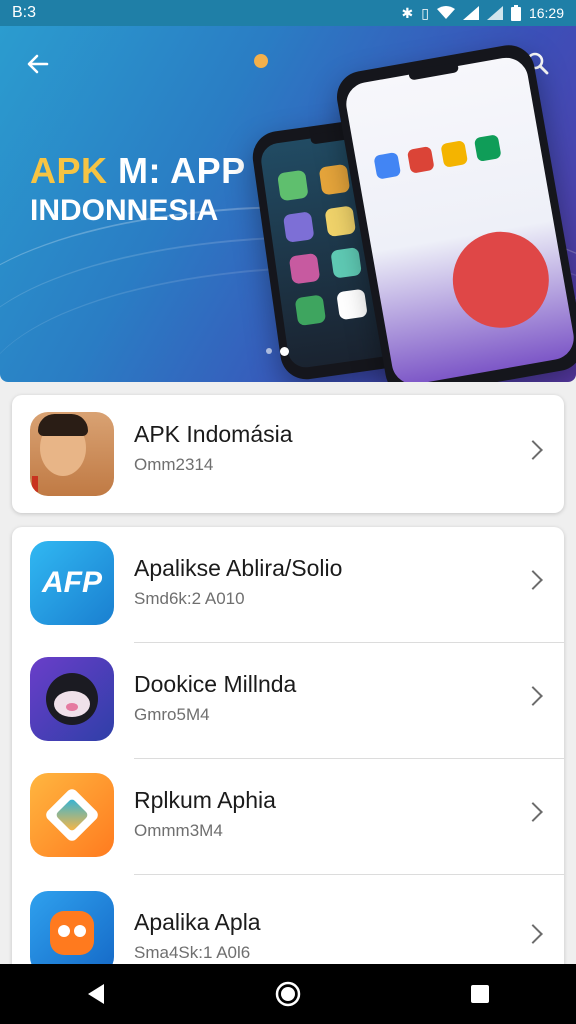 The image size is (576, 1024). What do you see at coordinates (69, 170) in the screenshot?
I see `hero-title-accent: APK` at bounding box center [69, 170].